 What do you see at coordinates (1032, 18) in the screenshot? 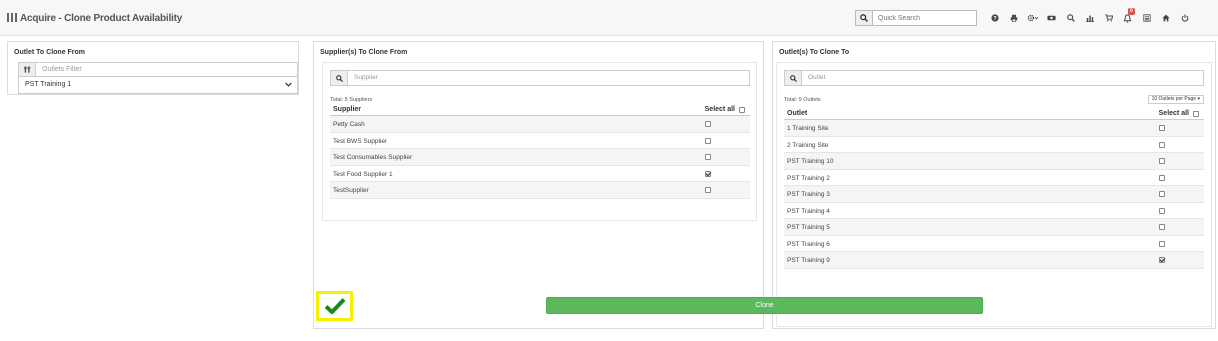
I see `settings-icon` at bounding box center [1032, 18].